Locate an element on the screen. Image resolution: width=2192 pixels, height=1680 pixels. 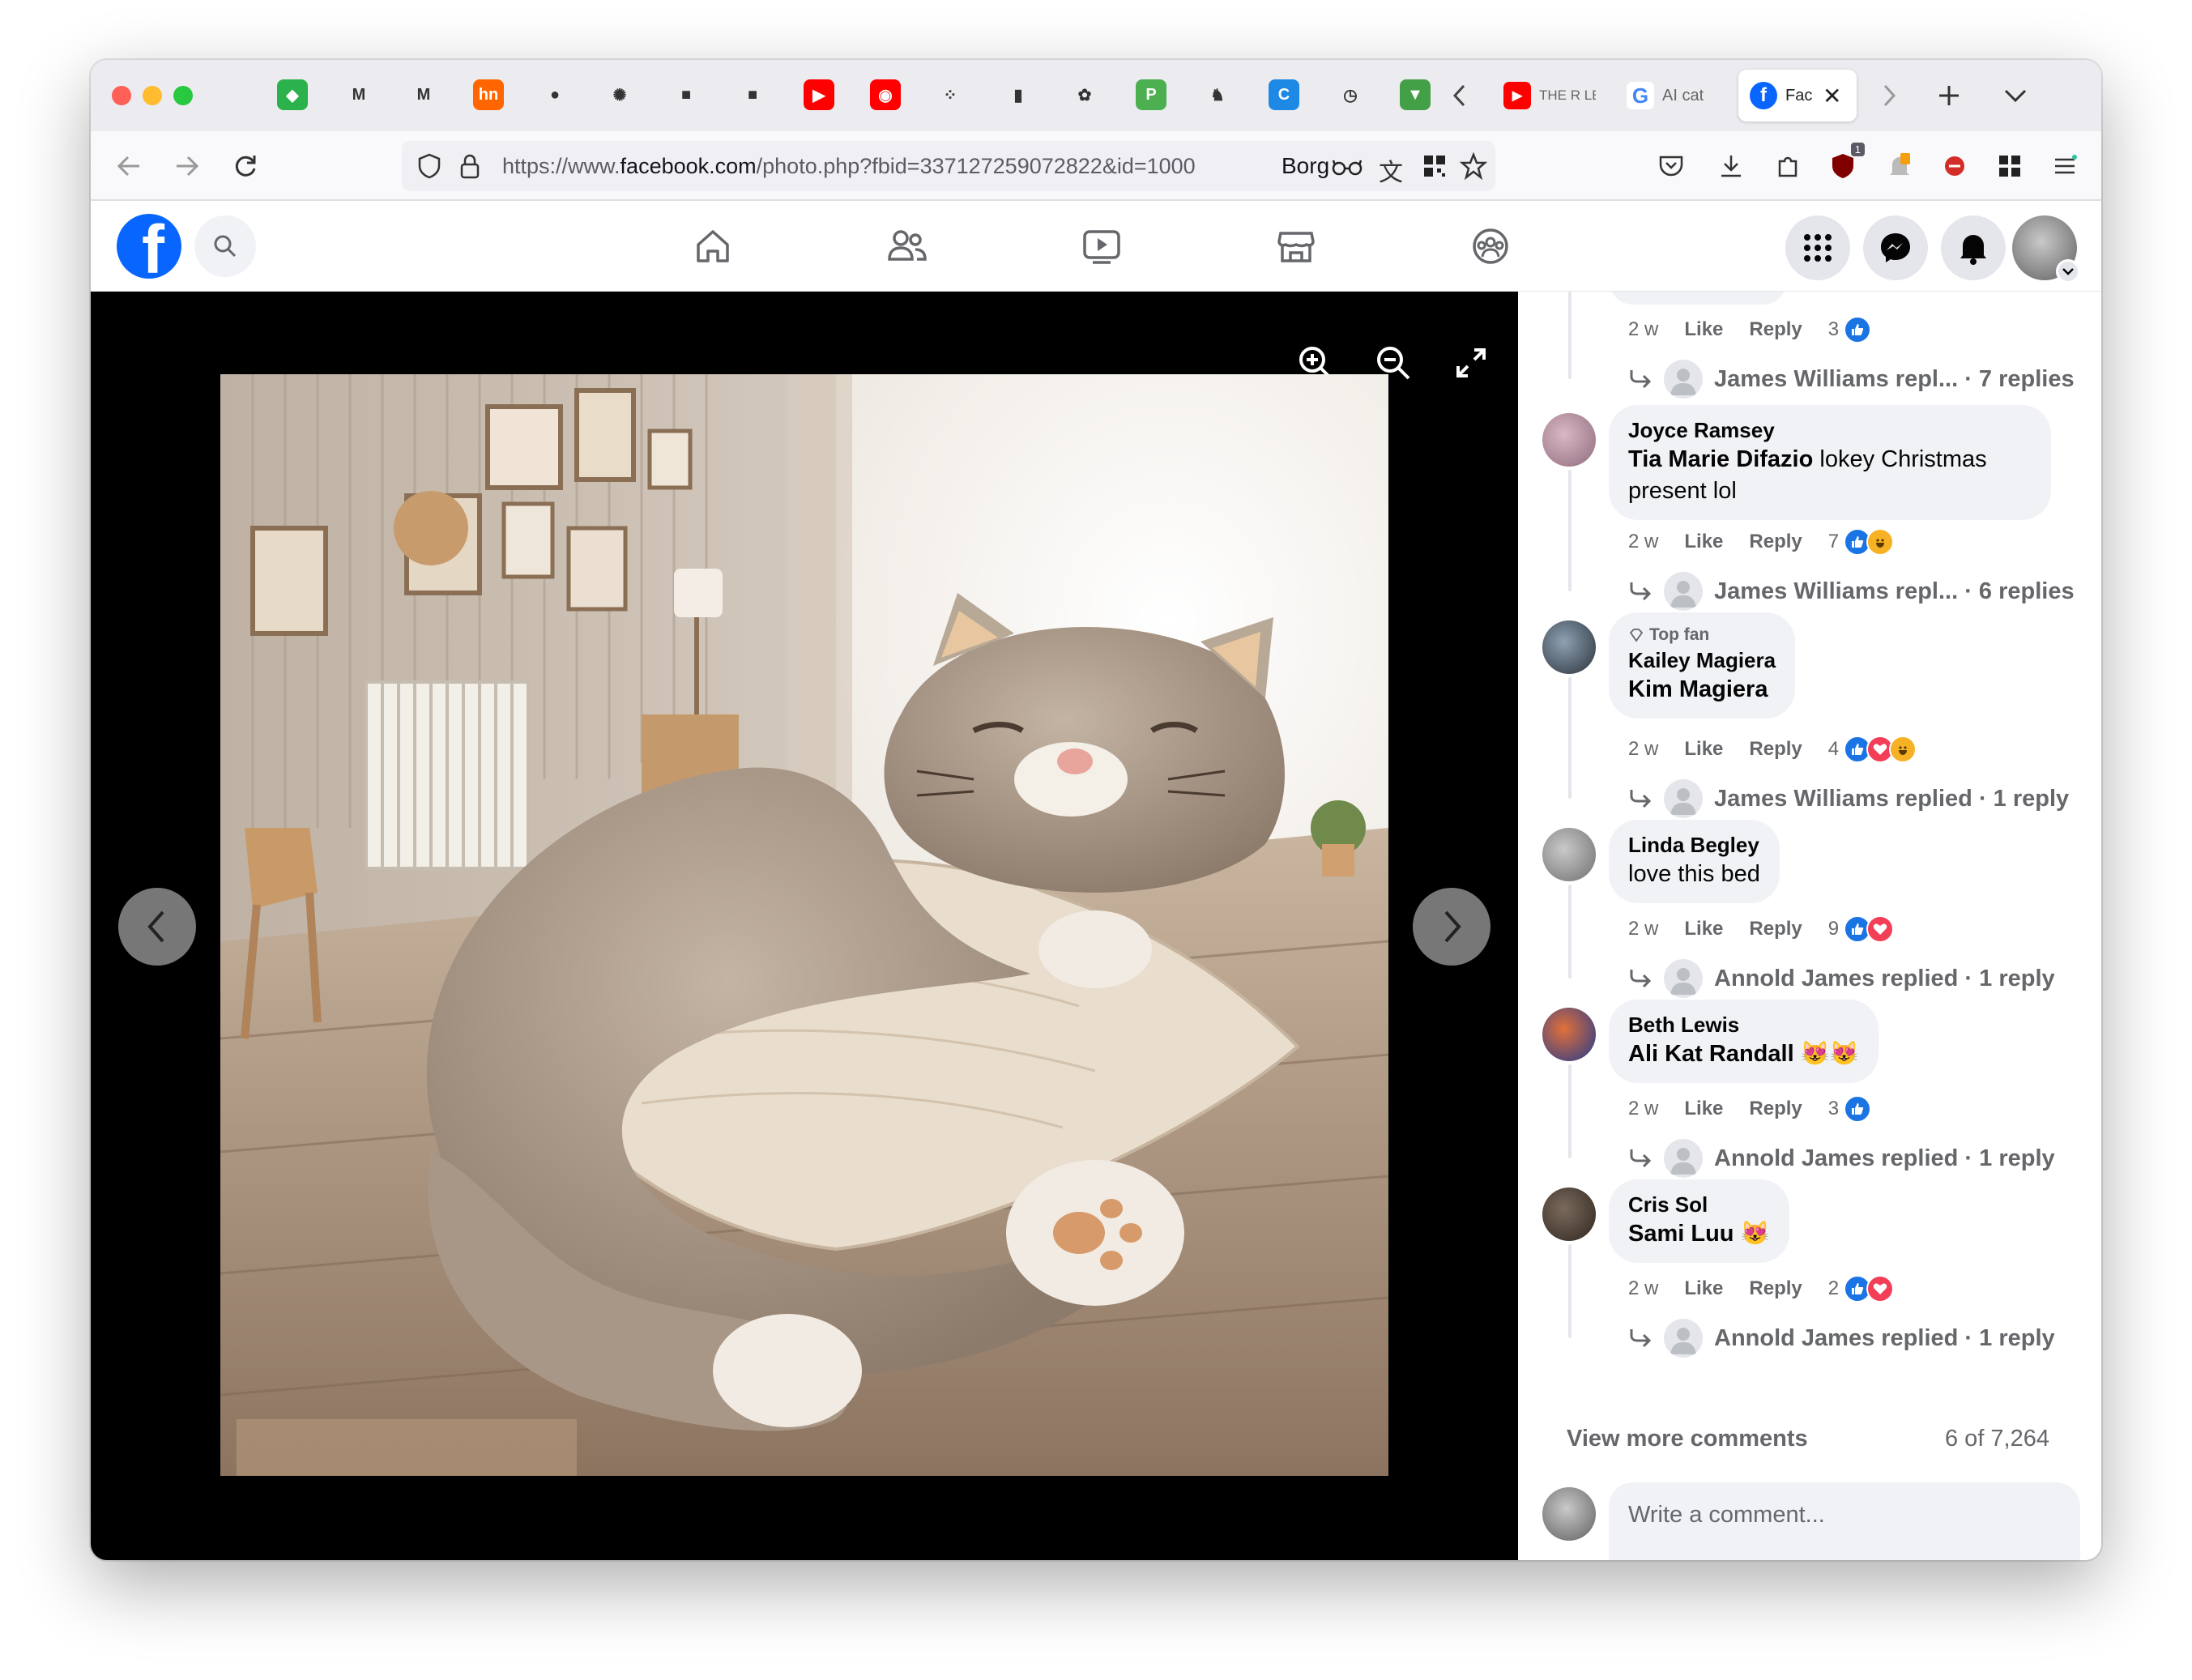
list-all-tabs-button is located at coordinates (2015, 95).